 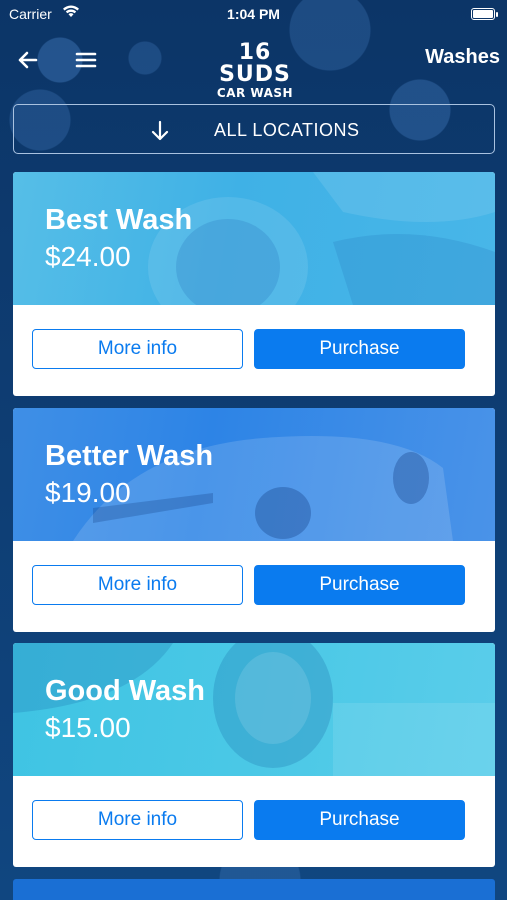 What do you see at coordinates (254, 889) in the screenshot?
I see `wash-card-partial` at bounding box center [254, 889].